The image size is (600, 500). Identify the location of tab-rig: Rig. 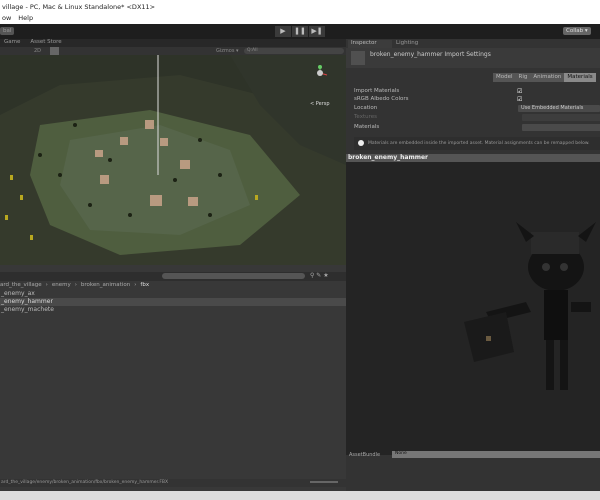
(523, 77).